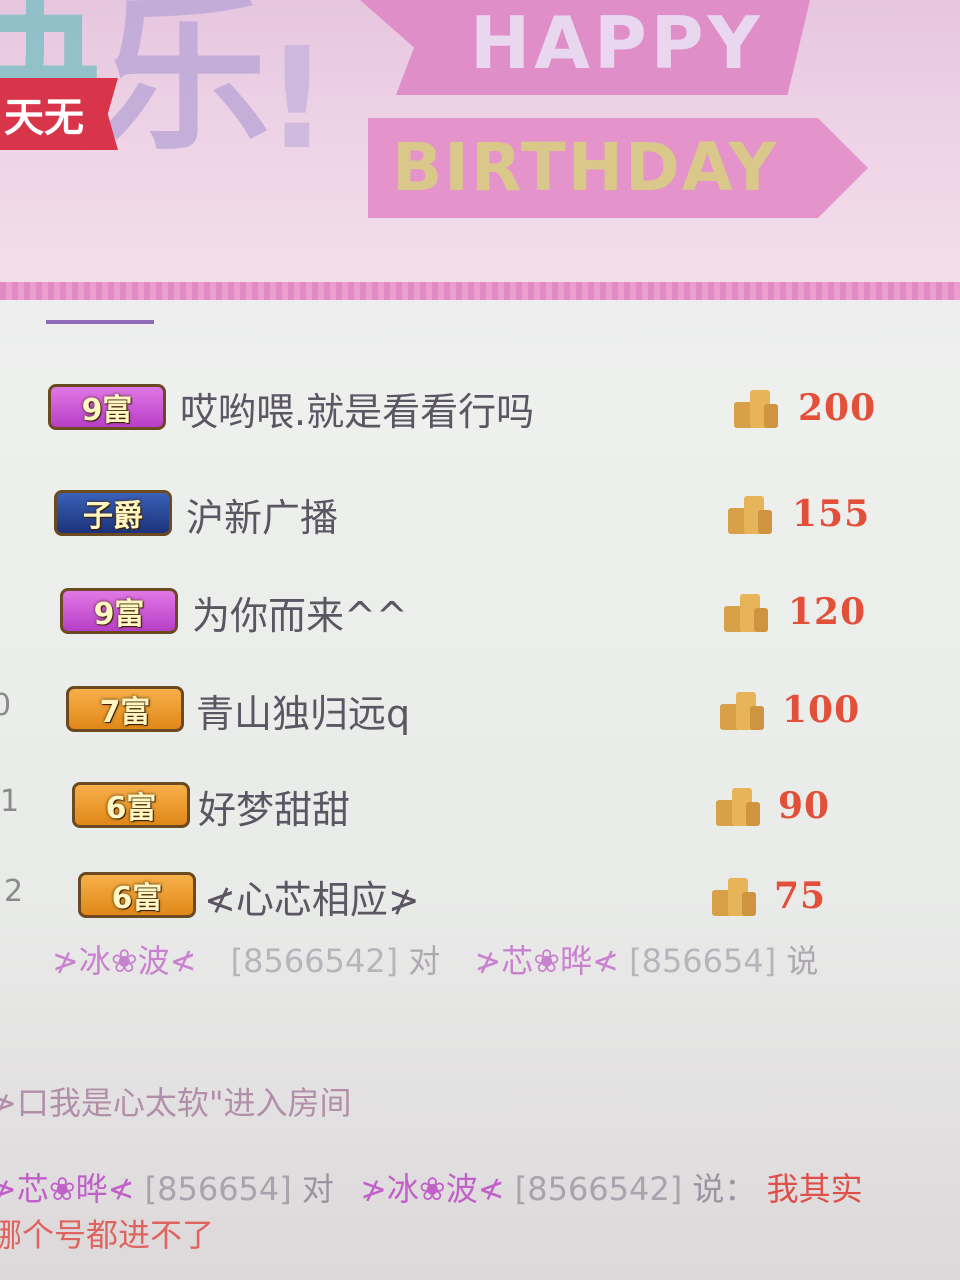  Describe the element at coordinates (703, 961) in the screenshot. I see `receiver-id: [856654]` at that location.